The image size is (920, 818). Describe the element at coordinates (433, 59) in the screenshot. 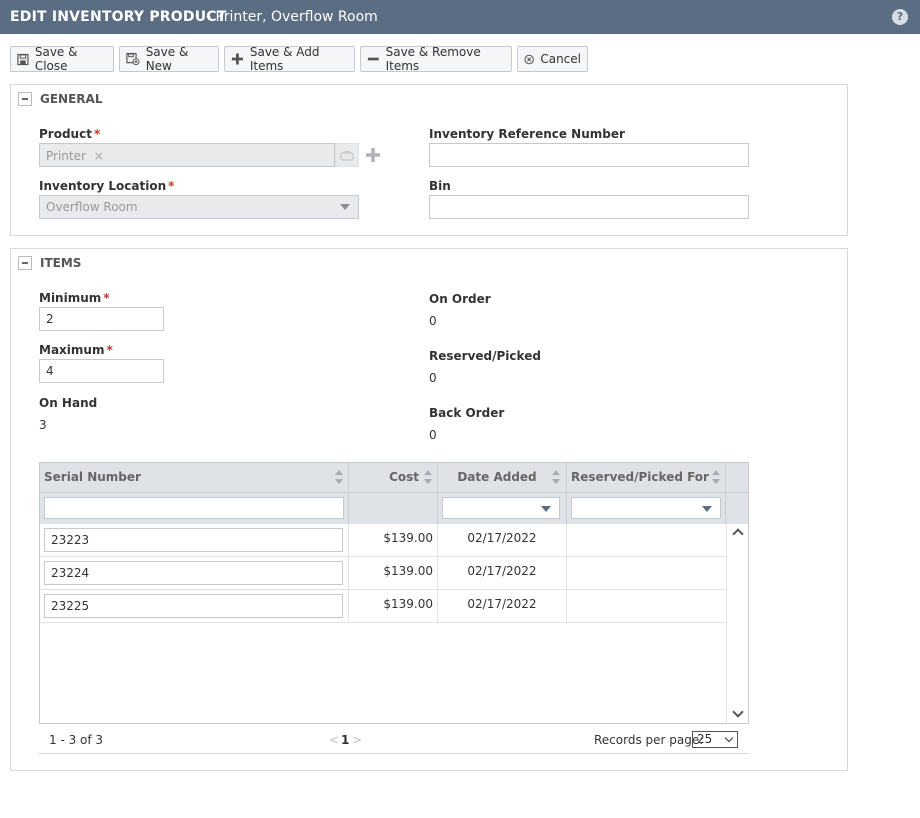

I see `save-remove-items-label: Save & Remove Items` at that location.